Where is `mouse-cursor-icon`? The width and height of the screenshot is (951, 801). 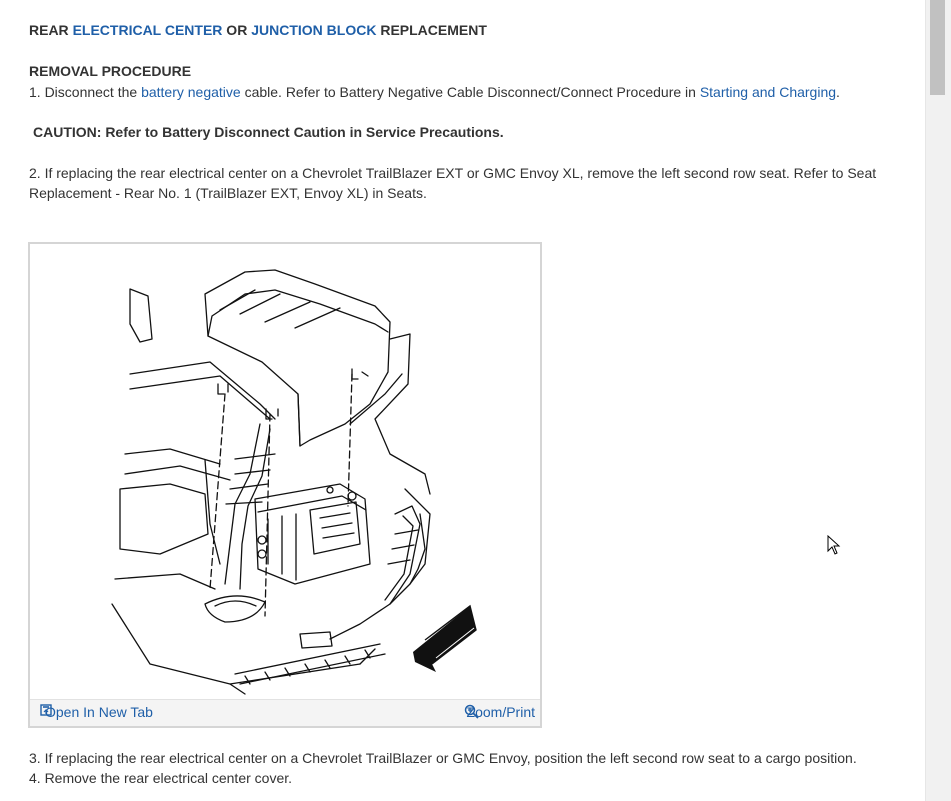
mouse-cursor-icon is located at coordinates (834, 546).